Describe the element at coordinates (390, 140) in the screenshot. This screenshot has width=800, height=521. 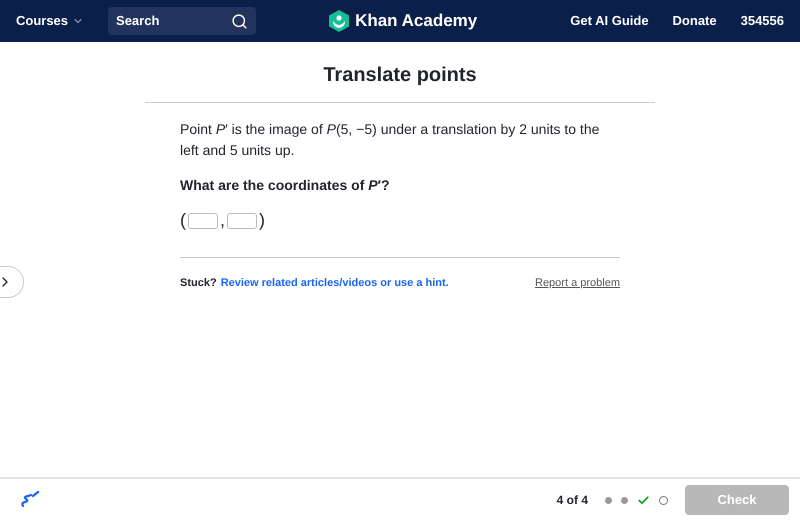
I see `question-text: Point P′ is the image of P(5, −5) under a translation by 2 units to the left and 5 units up.` at that location.